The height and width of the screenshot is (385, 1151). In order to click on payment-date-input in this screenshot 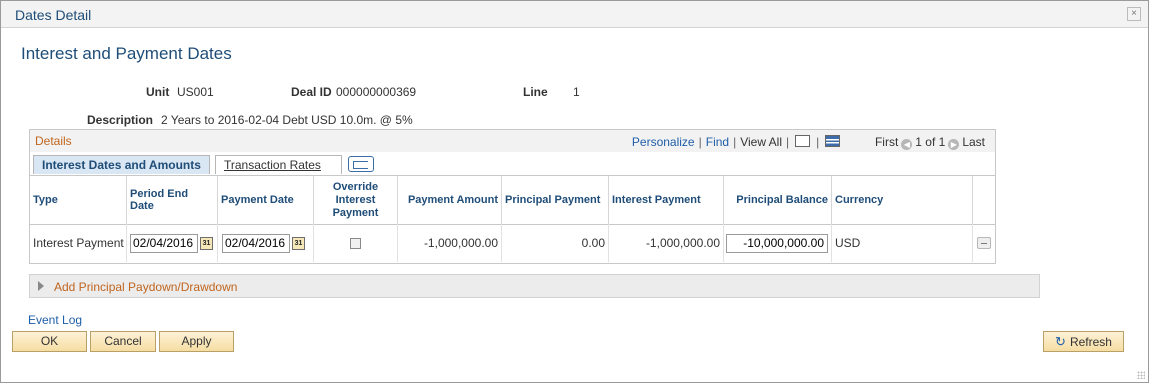, I will do `click(256, 243)`.